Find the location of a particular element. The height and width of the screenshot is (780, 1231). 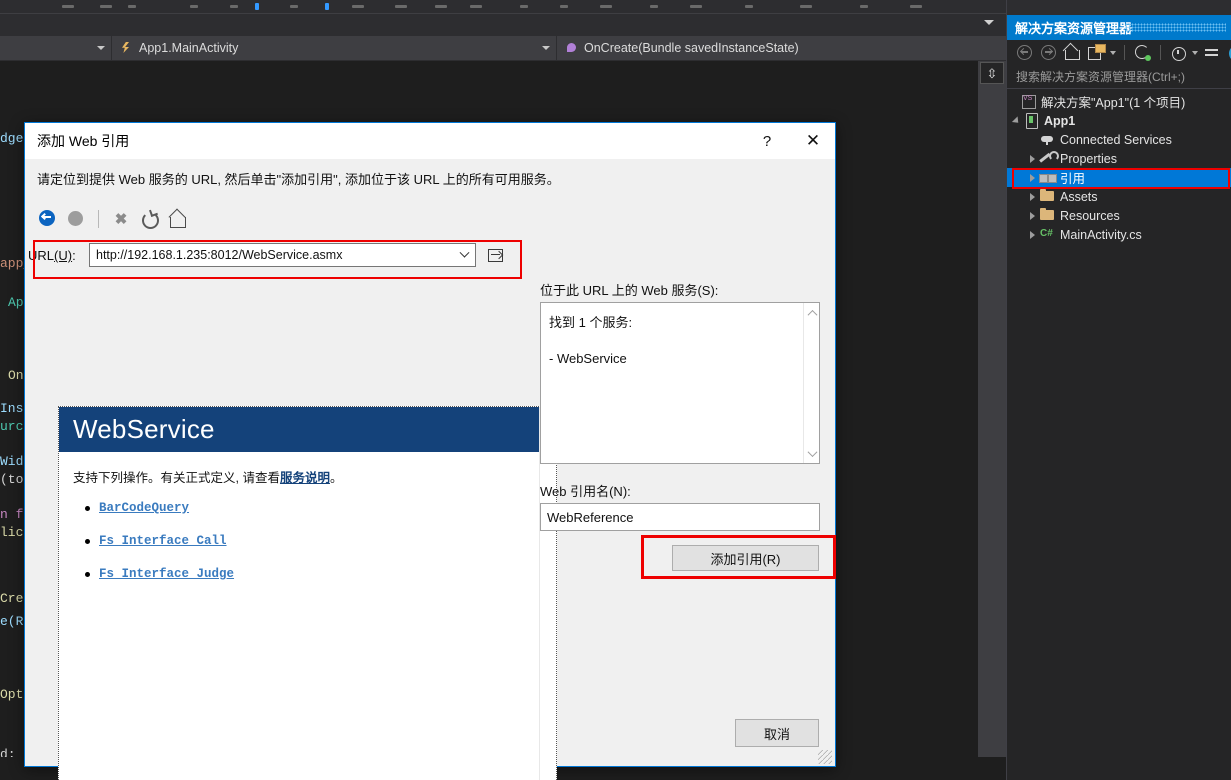

help-button: ? is located at coordinates (767, 141).